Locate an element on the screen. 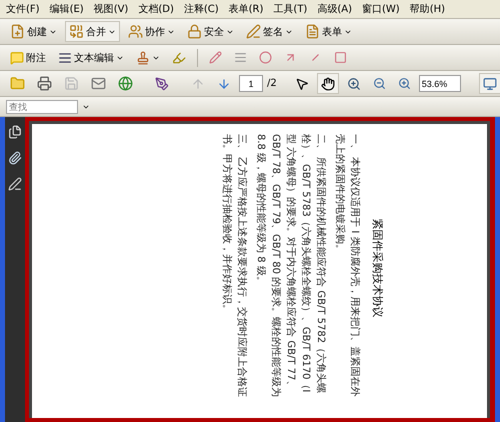 This screenshot has height=422, width=500. menu-item: 视图(V) is located at coordinates (111, 9).